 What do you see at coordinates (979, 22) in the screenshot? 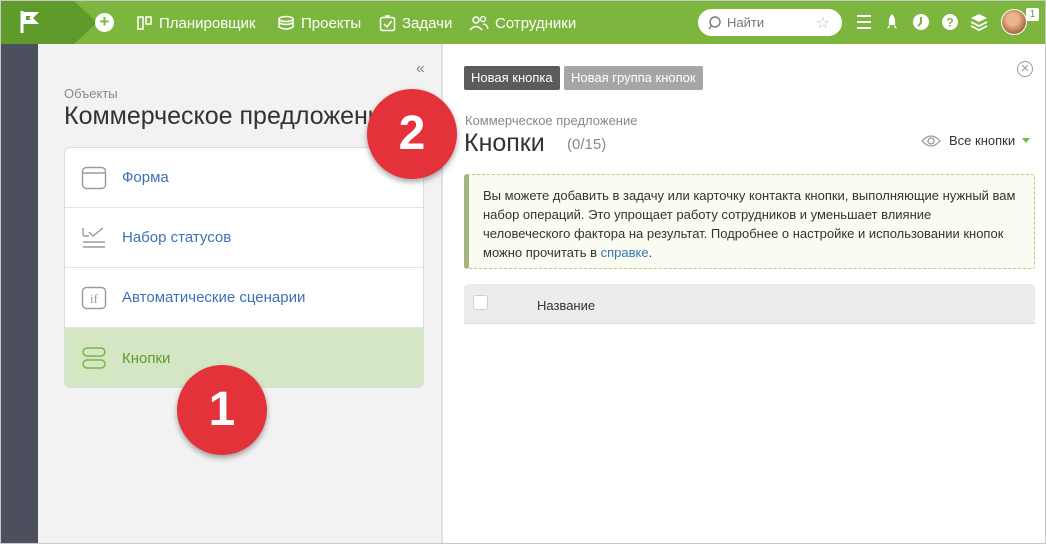
I see `layers-icon` at bounding box center [979, 22].